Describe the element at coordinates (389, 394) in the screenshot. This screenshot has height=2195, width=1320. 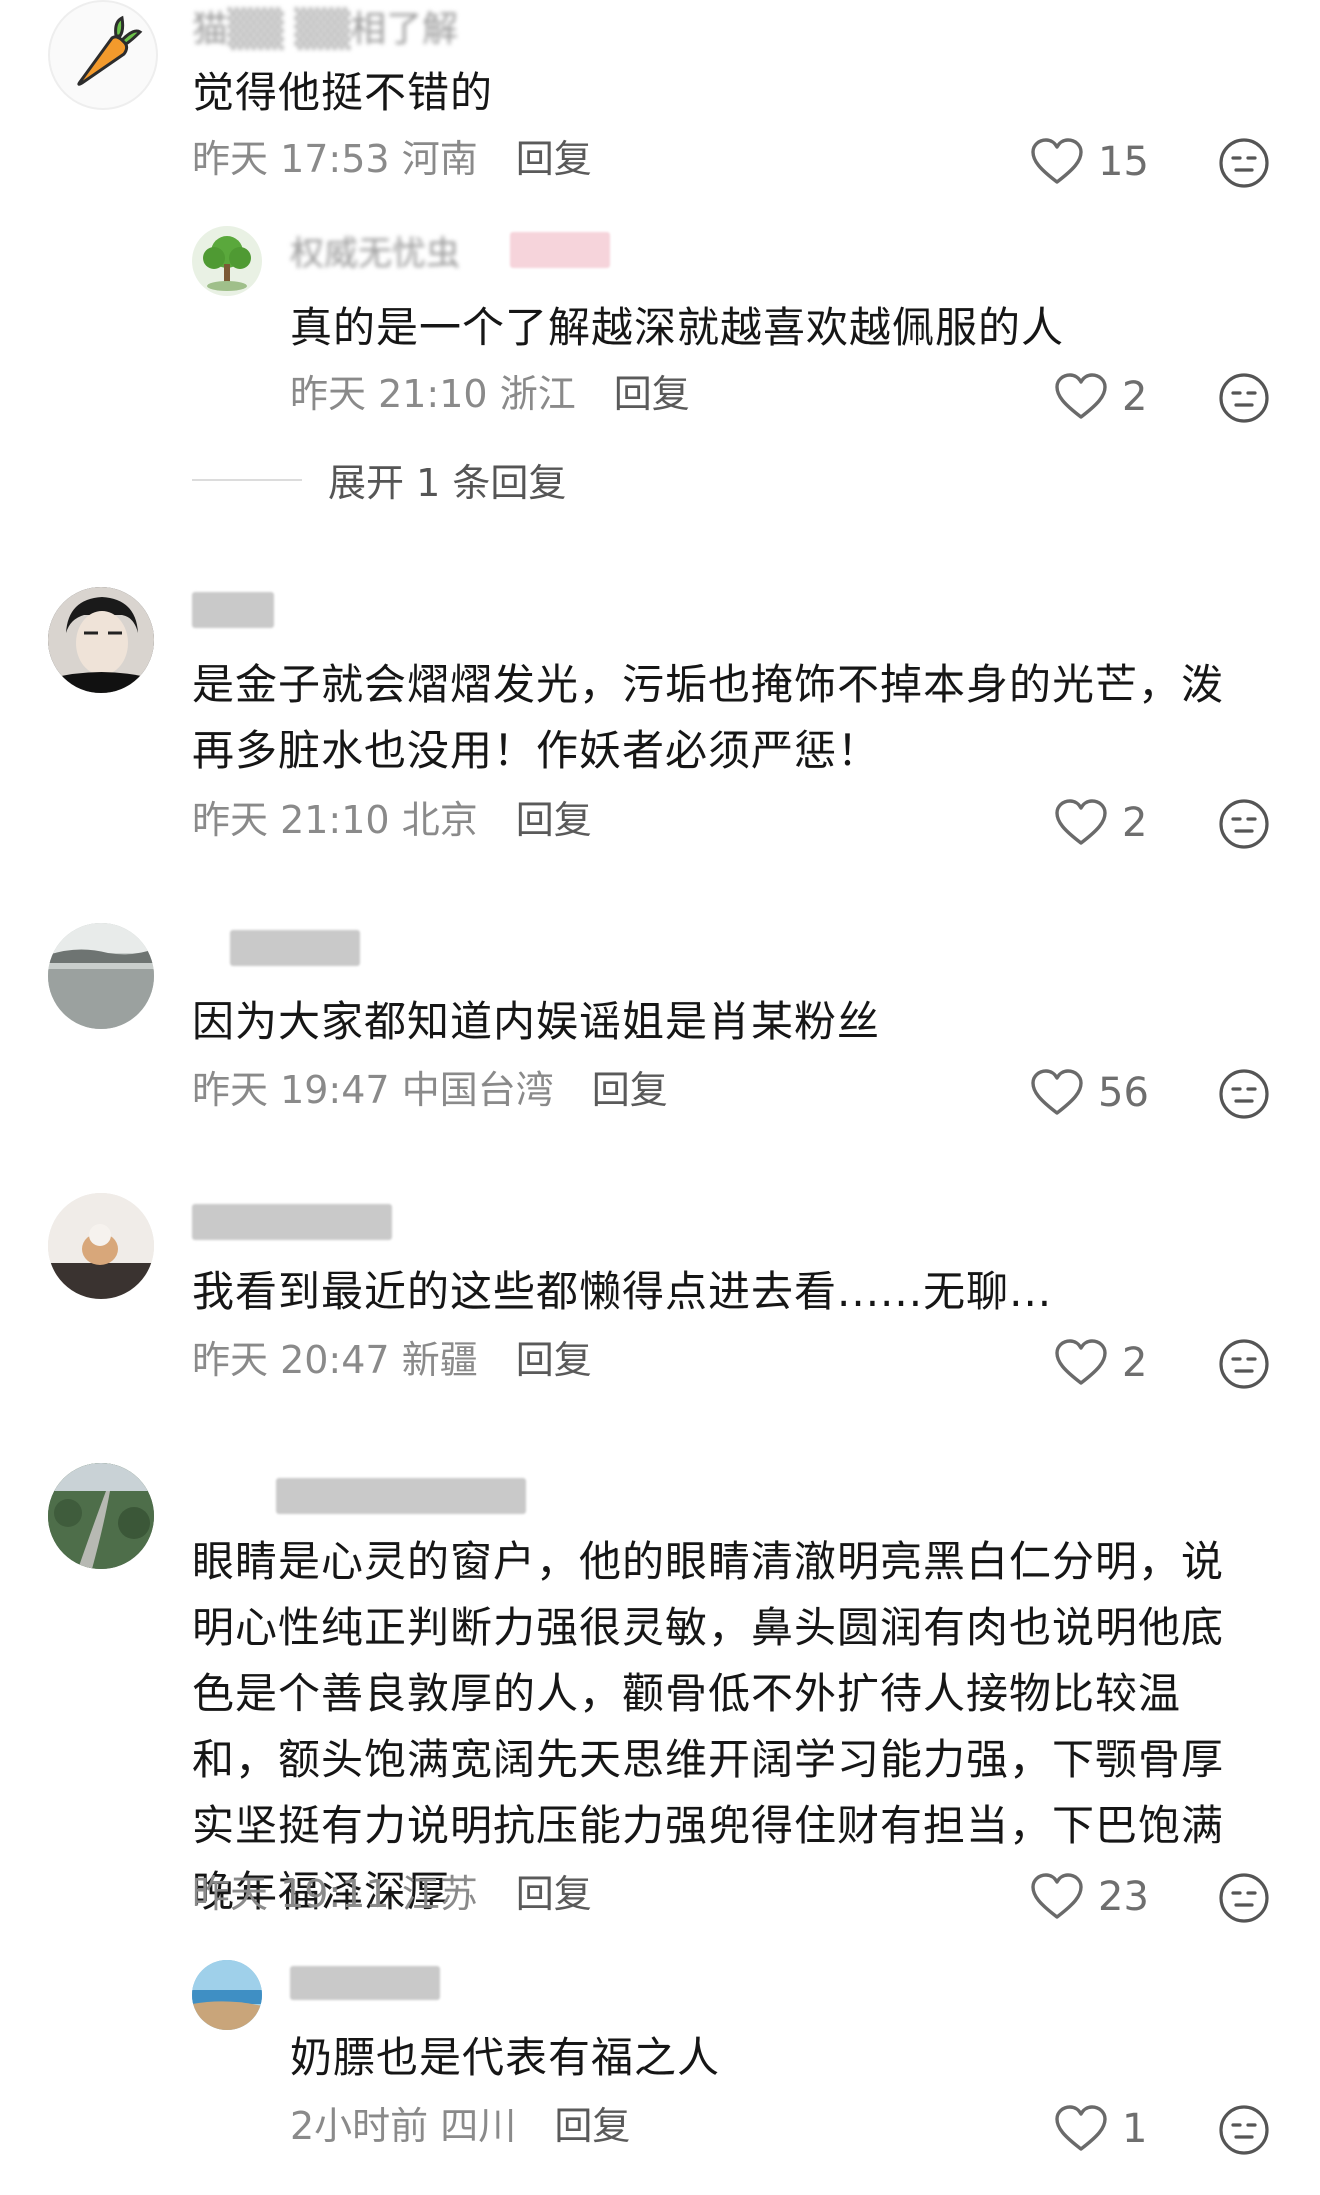
I see `reply-time: 昨天 21:10` at that location.